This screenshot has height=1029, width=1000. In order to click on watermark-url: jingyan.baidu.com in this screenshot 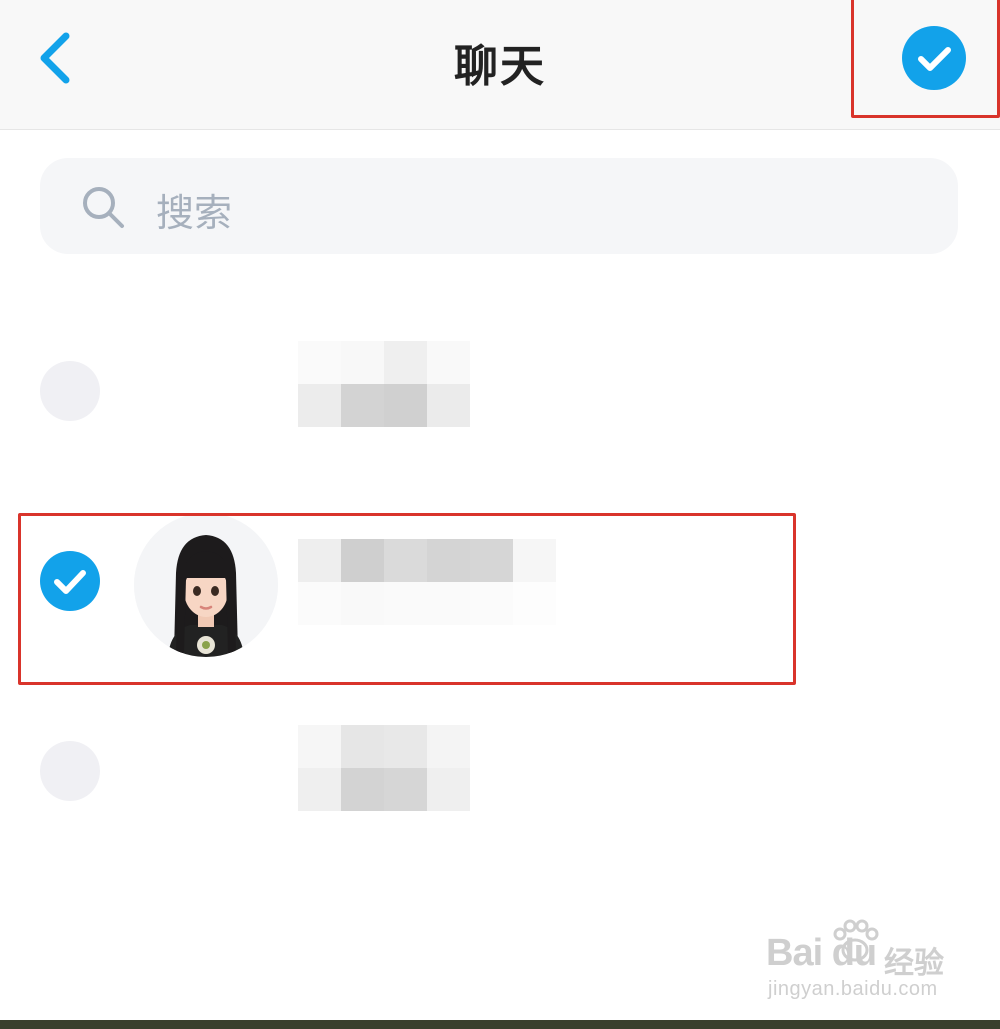, I will do `click(853, 989)`.